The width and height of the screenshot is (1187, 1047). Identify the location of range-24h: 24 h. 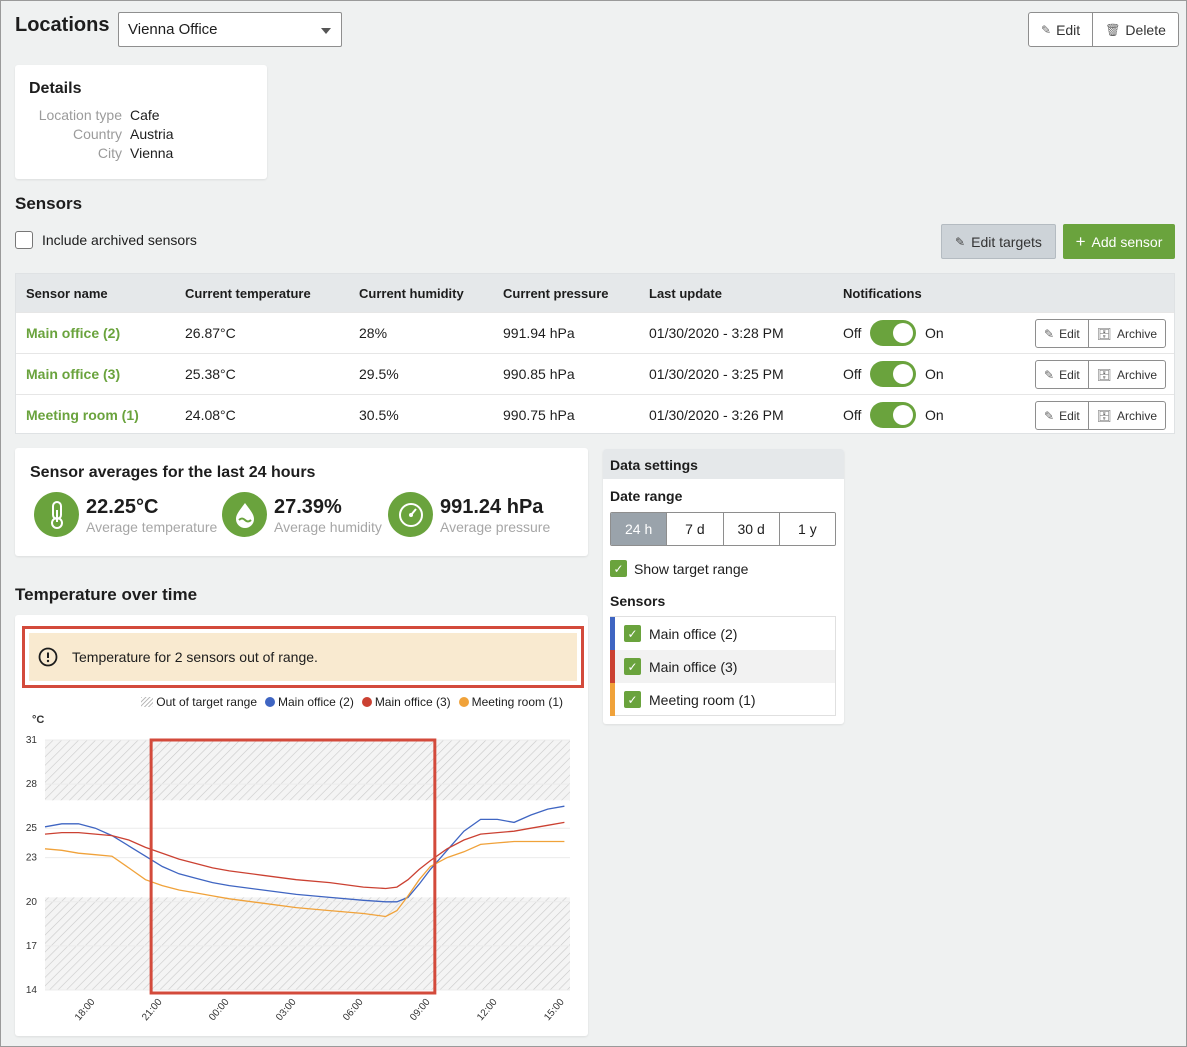
(639, 529).